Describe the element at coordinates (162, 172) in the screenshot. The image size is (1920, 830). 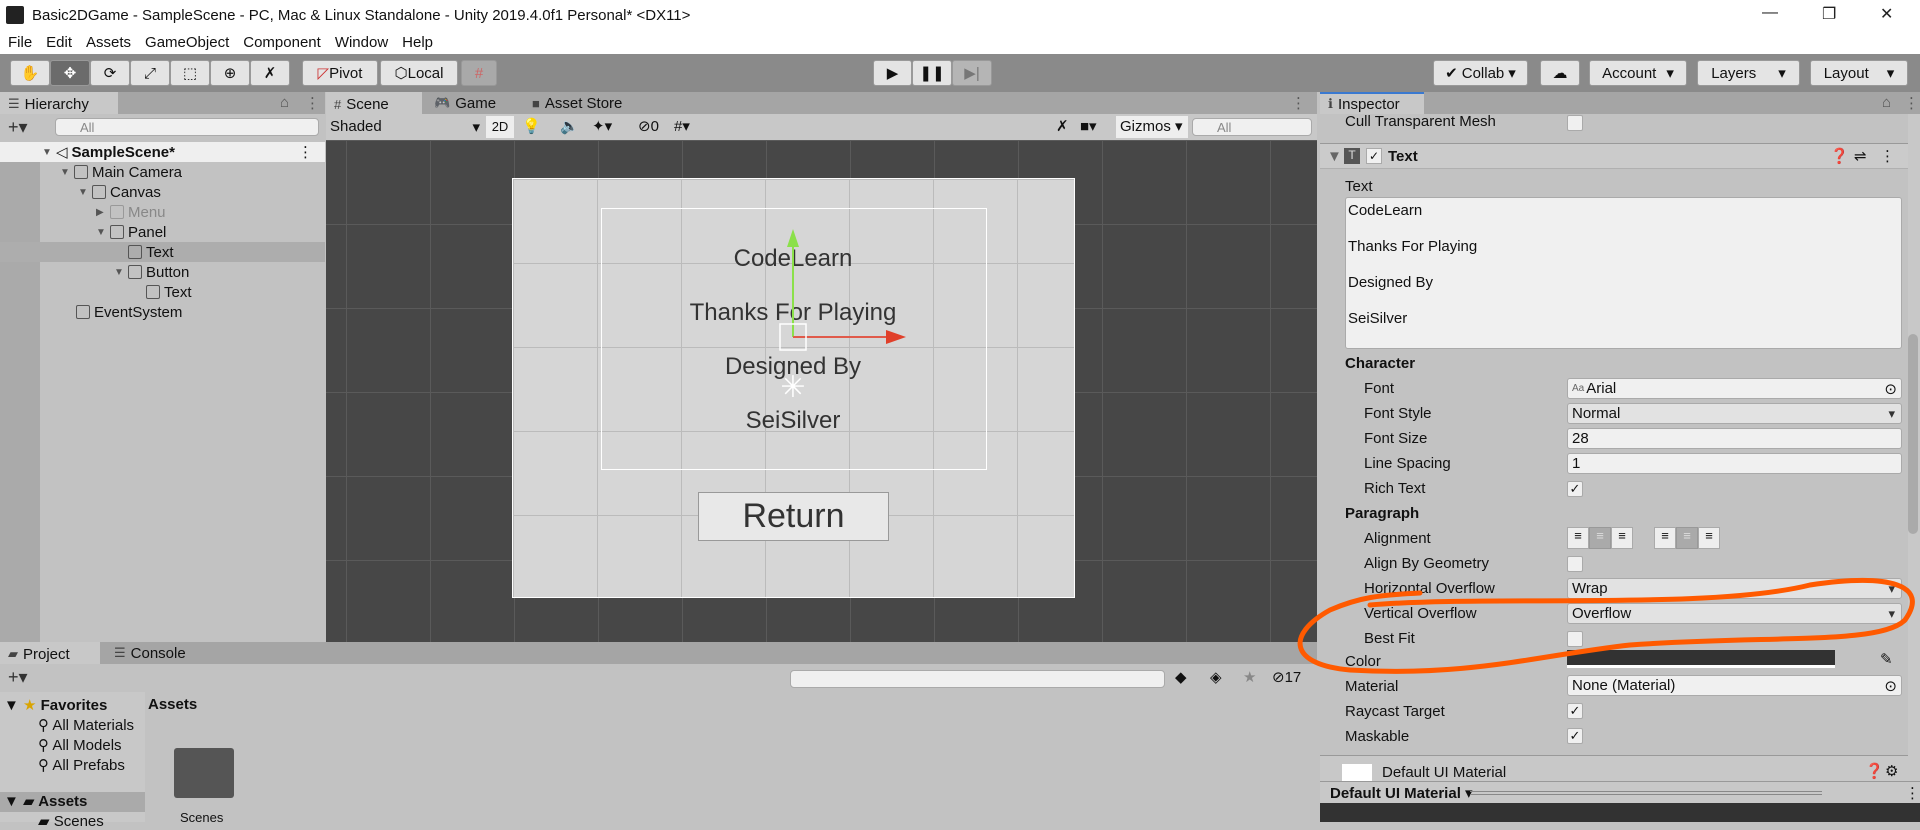
I see `list-item: ▼ Main Camera` at that location.